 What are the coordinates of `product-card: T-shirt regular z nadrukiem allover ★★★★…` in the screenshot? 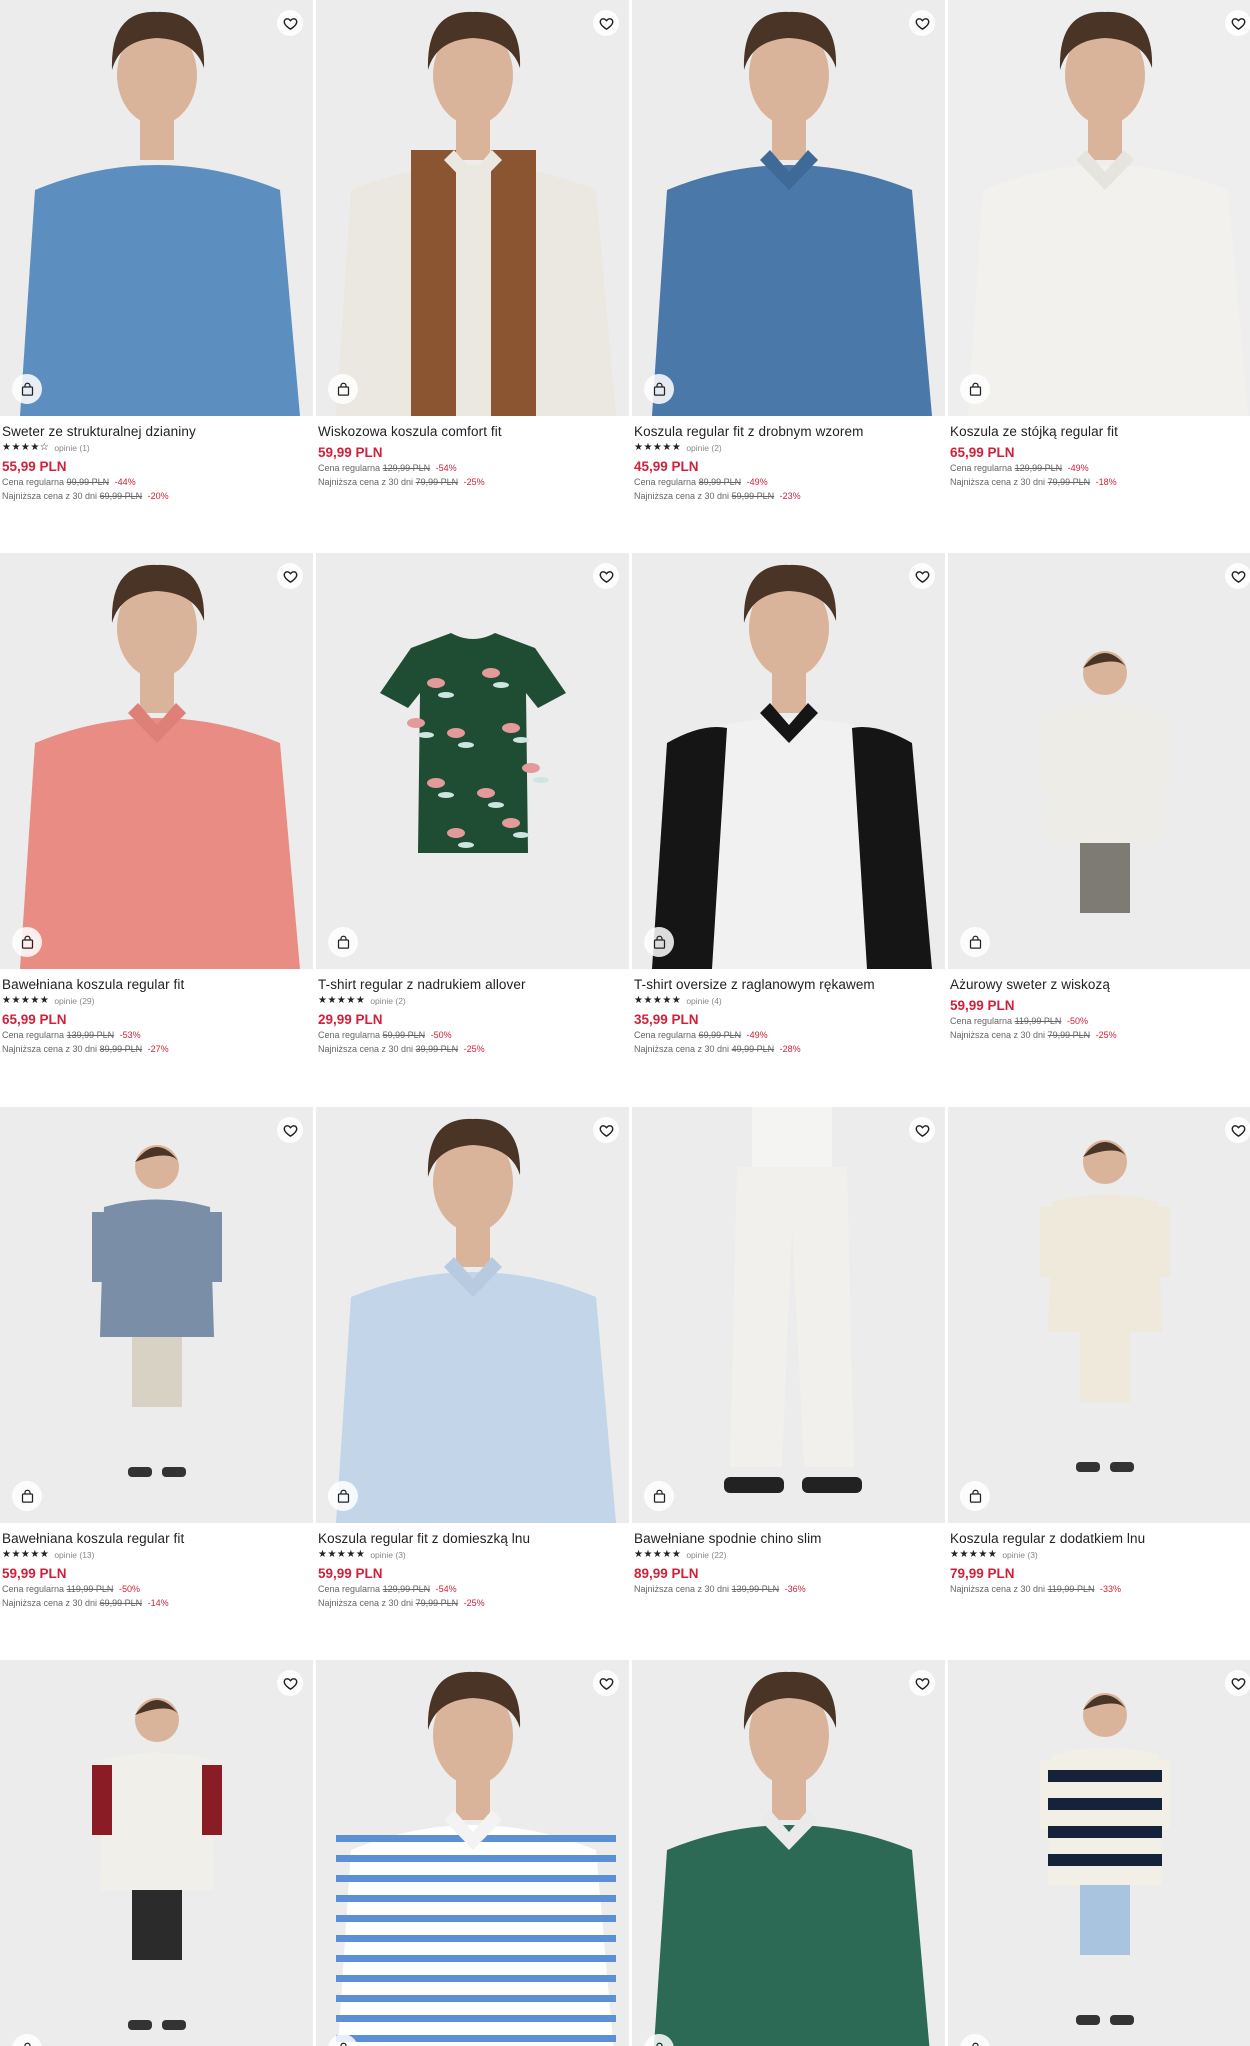 It's located at (472, 804).